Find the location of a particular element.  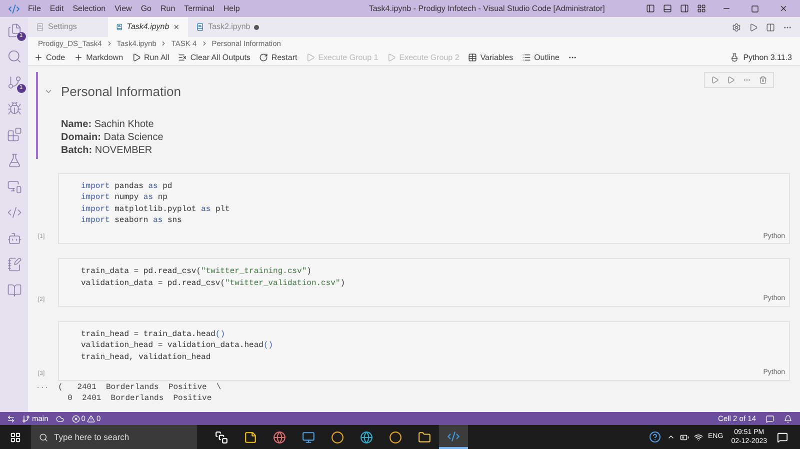

folder-icon is located at coordinates (424, 437).